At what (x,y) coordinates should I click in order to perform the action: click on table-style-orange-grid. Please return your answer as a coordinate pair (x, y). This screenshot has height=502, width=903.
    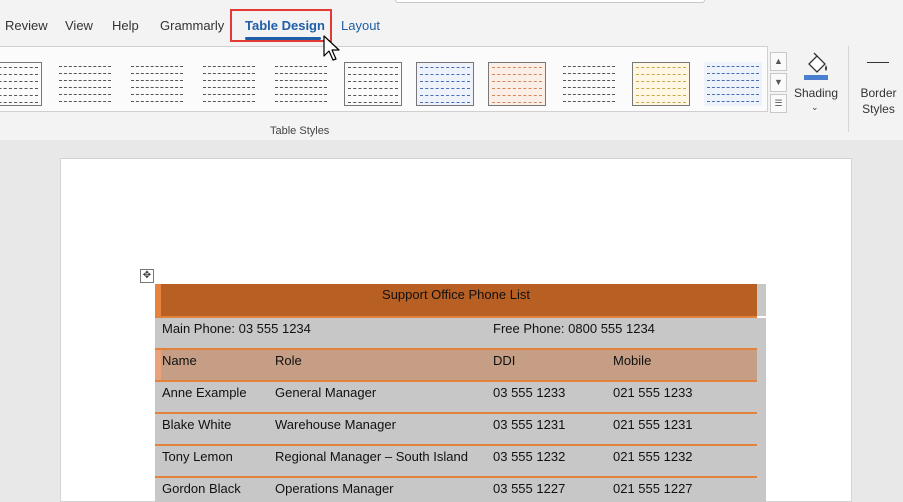
    Looking at the image, I should click on (517, 84).